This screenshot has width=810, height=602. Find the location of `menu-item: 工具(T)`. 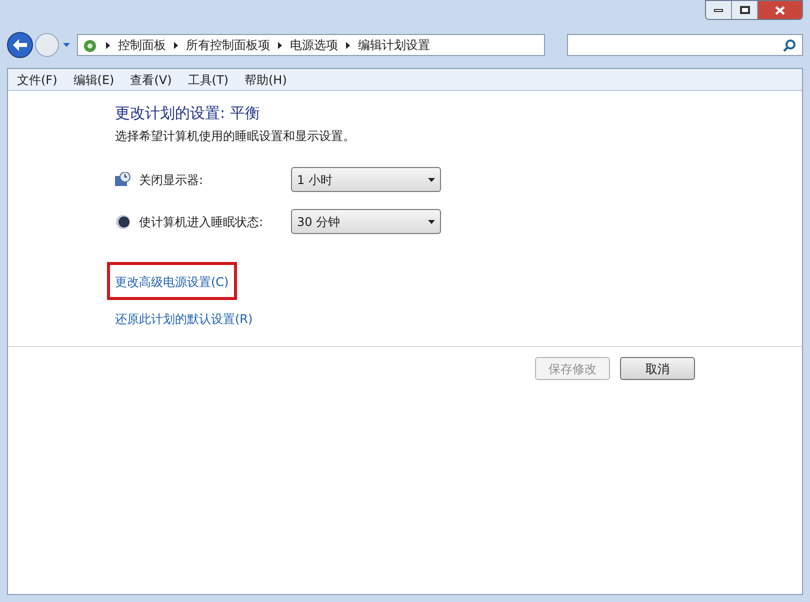

menu-item: 工具(T) is located at coordinates (208, 79).